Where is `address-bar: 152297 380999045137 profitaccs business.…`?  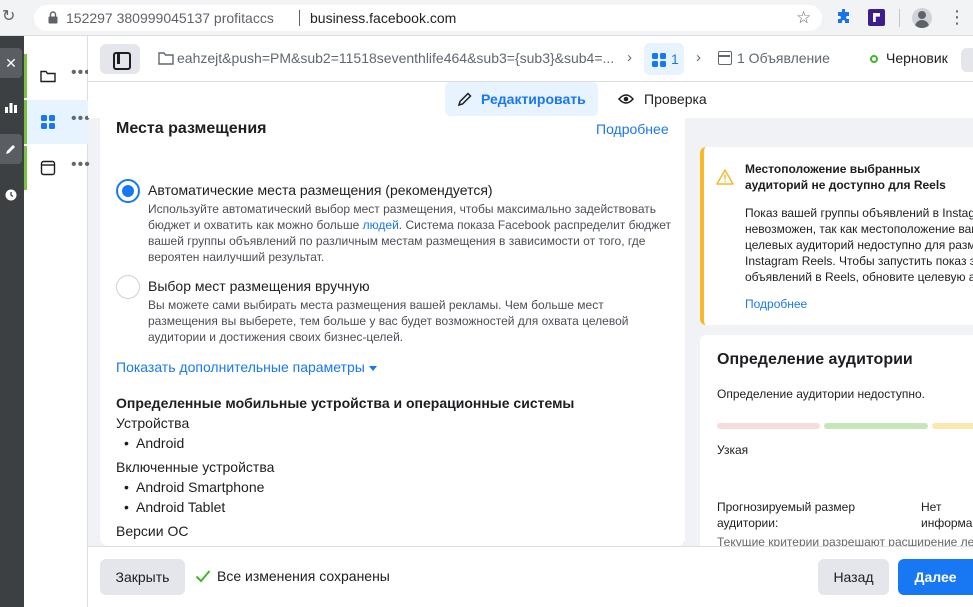
address-bar: 152297 380999045137 profitaccs business.… is located at coordinates (428, 18).